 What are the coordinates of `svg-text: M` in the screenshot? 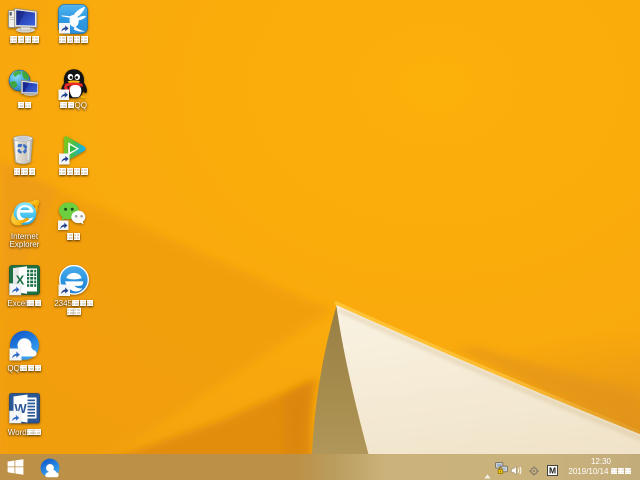 It's located at (551, 471).